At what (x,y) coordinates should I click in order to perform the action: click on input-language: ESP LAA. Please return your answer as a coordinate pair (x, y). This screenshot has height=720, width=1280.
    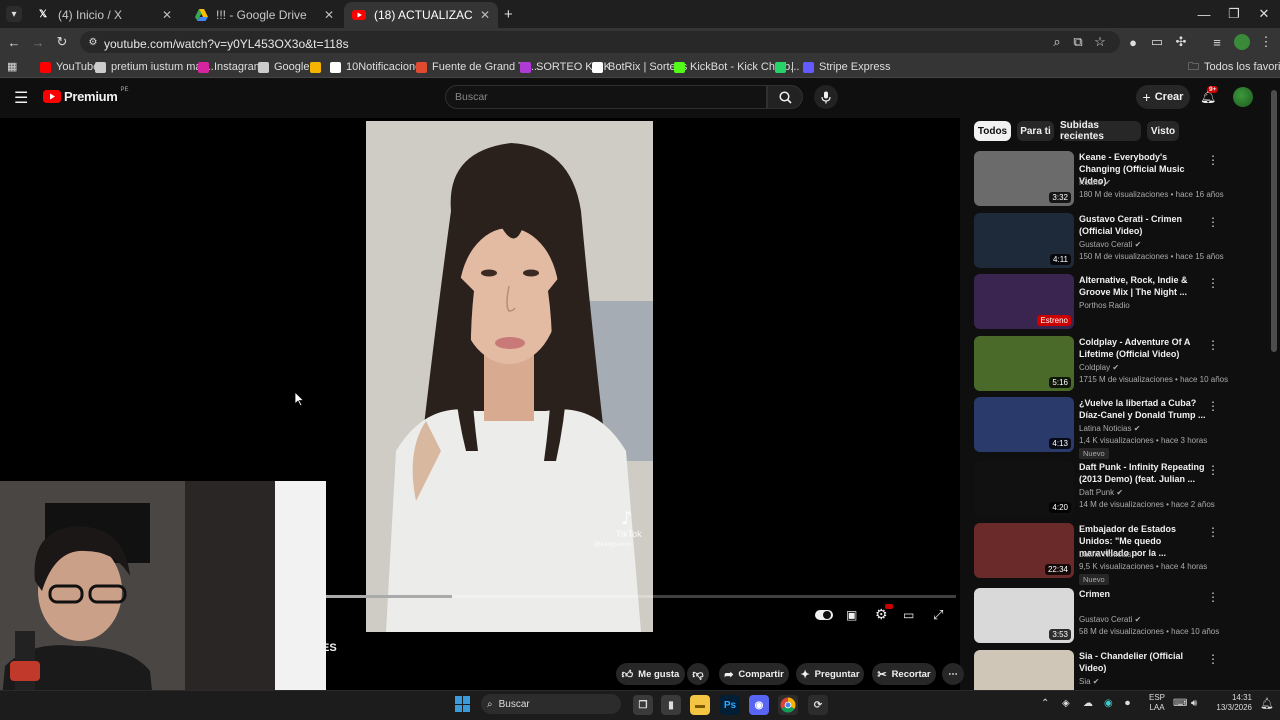
    Looking at the image, I should click on (1157, 703).